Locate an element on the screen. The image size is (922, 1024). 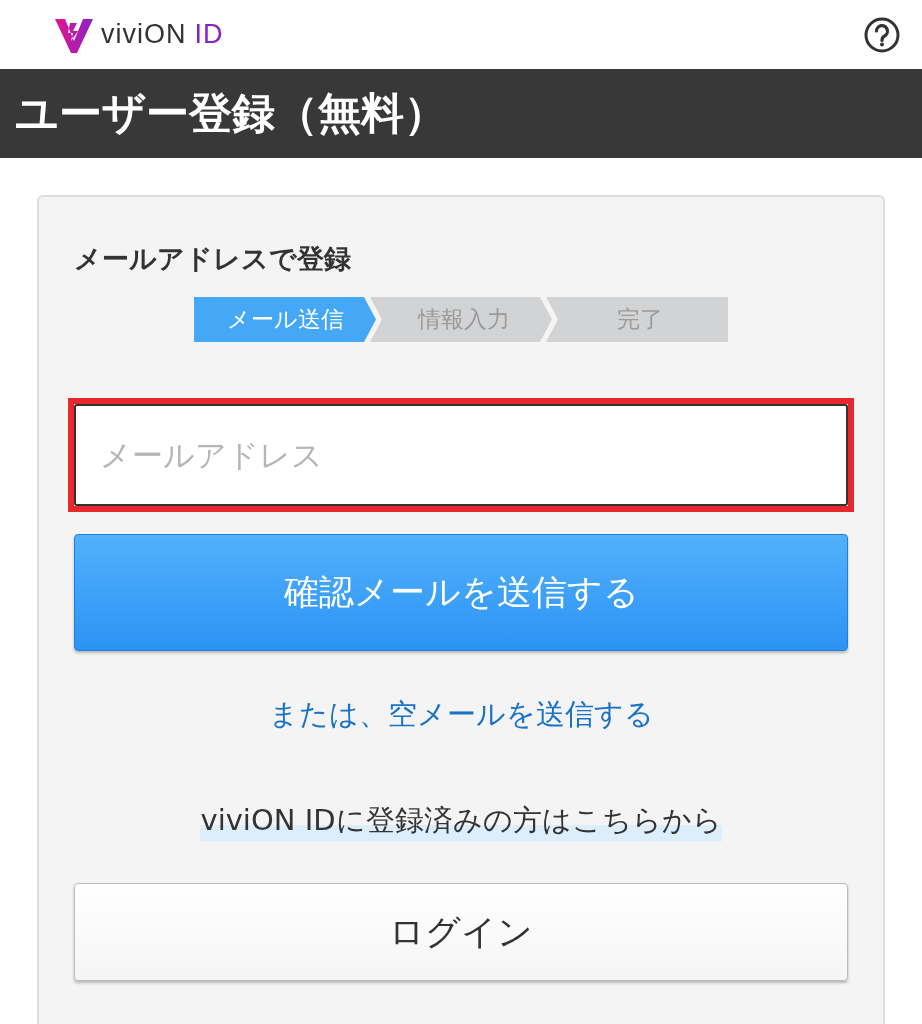
logo-icon is located at coordinates (74, 34).